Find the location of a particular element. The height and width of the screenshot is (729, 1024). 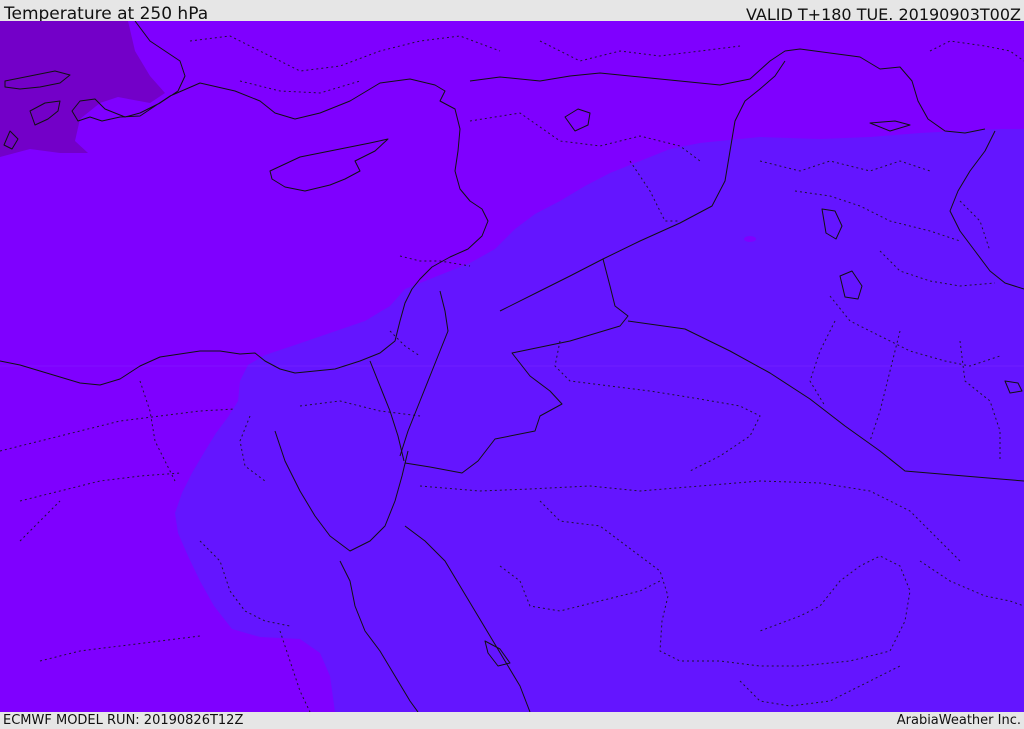

model-run-label: ECMWF MODEL RUN: 20190826T12Z is located at coordinates (123, 720).